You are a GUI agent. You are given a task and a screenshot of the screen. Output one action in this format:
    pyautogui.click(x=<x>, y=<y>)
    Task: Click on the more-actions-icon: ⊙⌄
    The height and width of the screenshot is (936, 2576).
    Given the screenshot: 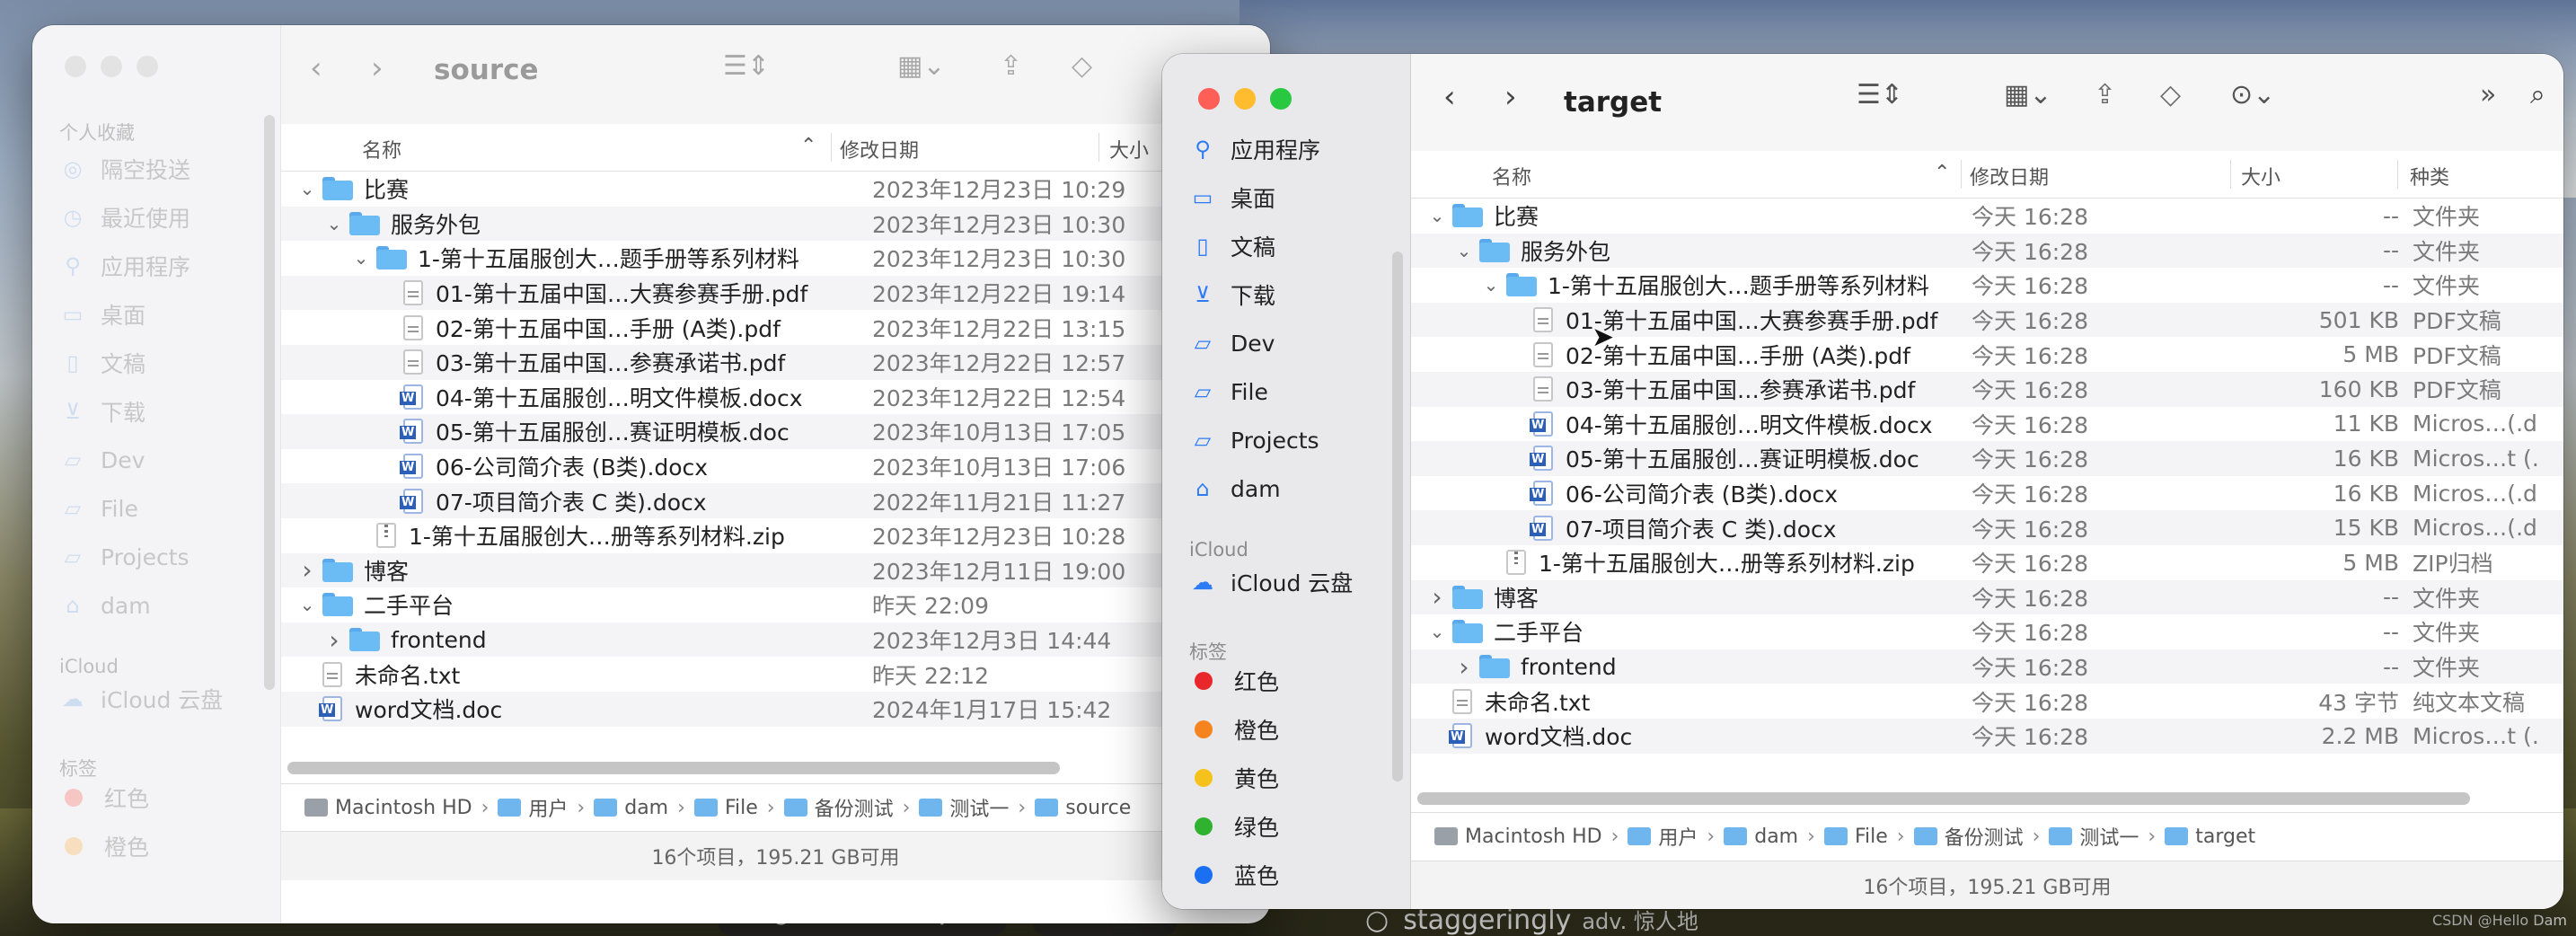 What is the action you would take?
    pyautogui.click(x=2252, y=94)
    